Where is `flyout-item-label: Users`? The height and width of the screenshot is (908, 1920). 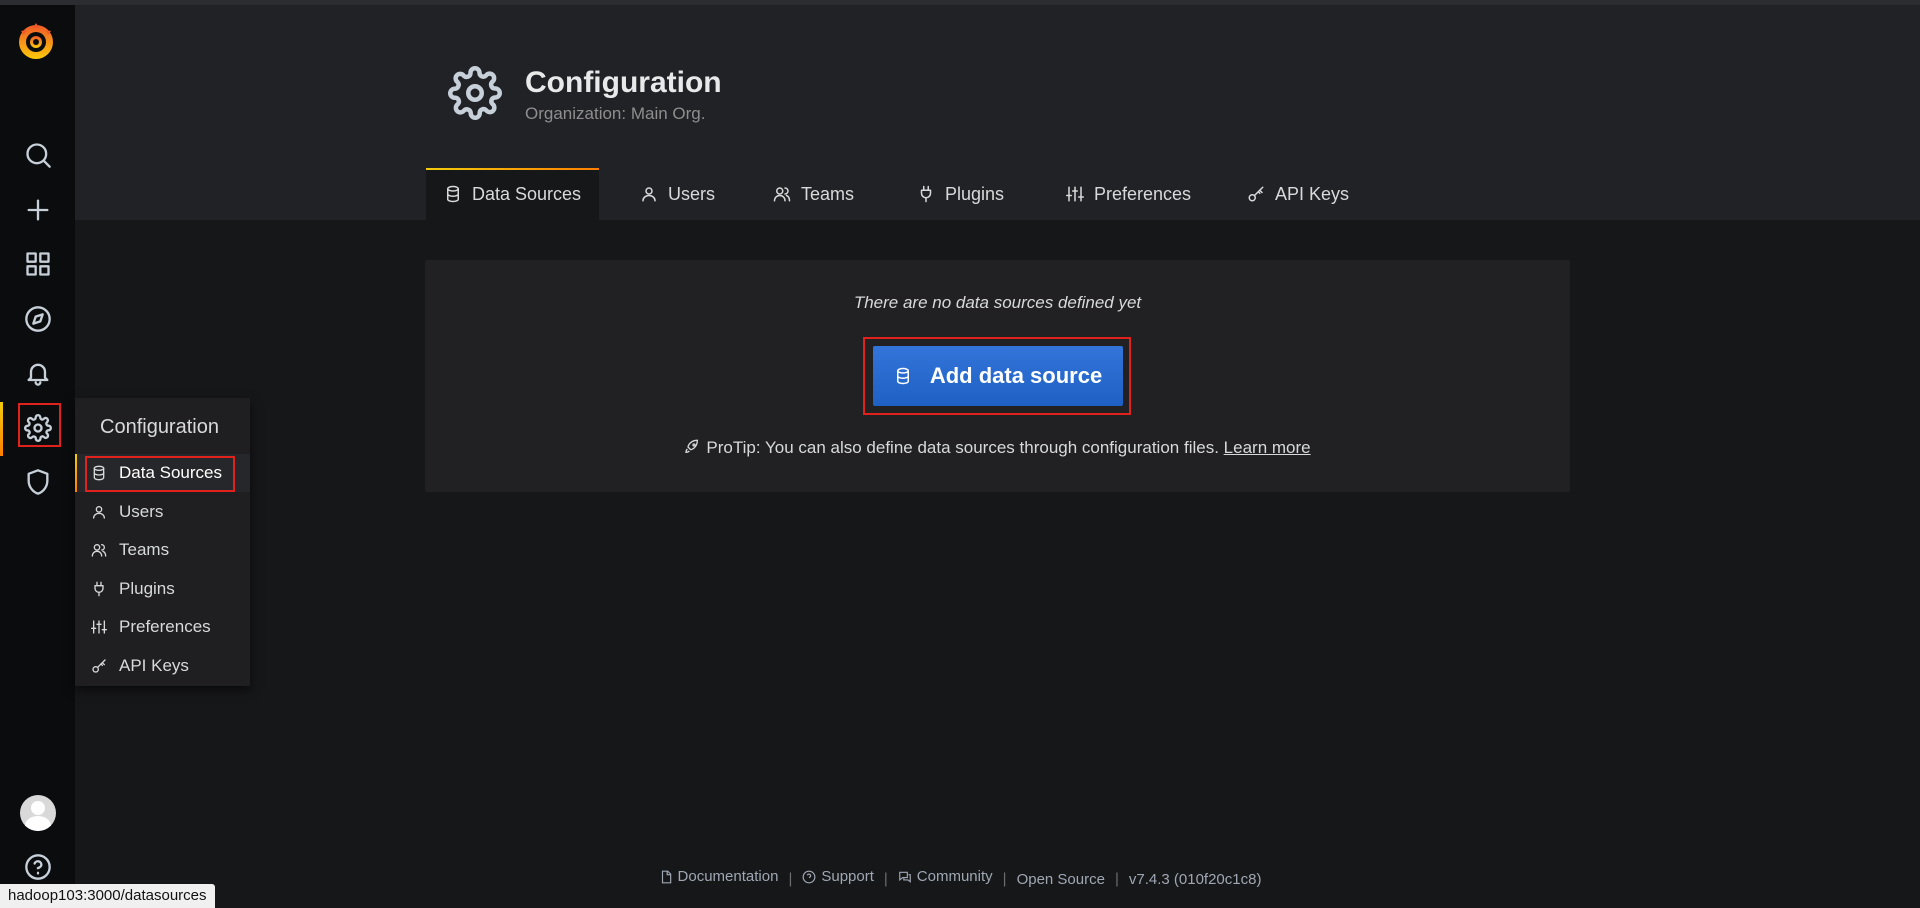 flyout-item-label: Users is located at coordinates (141, 511).